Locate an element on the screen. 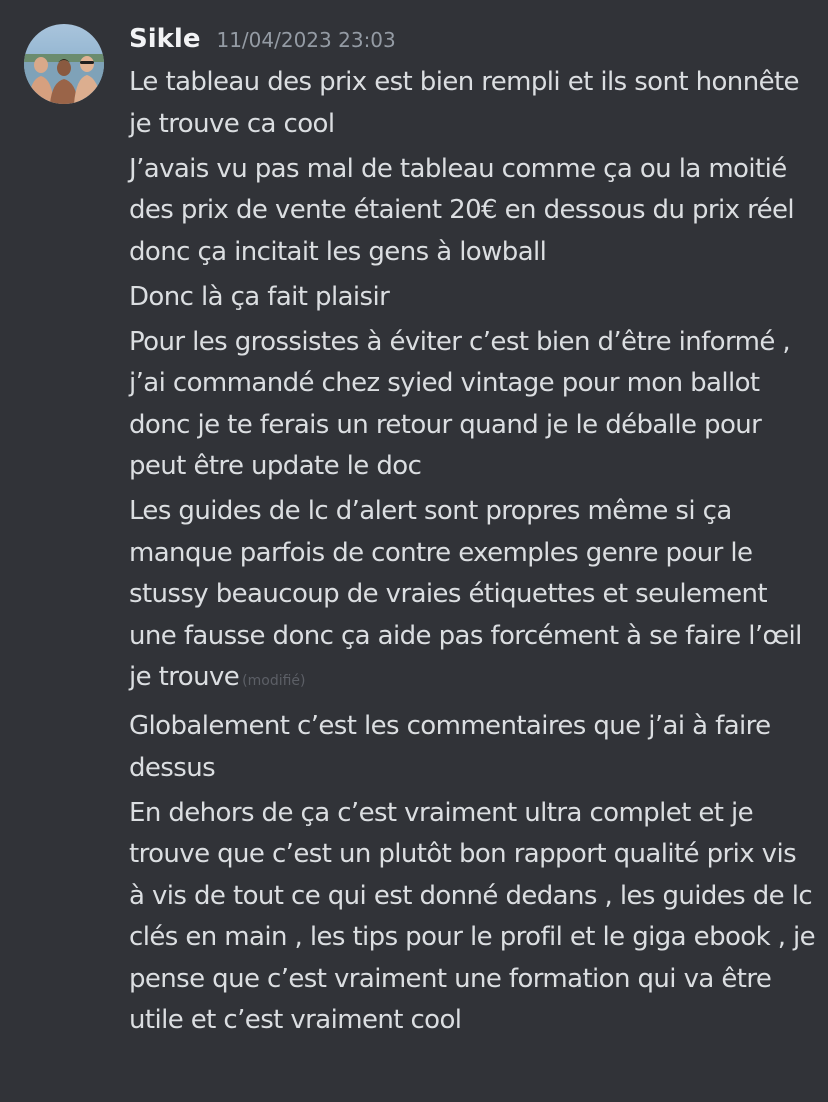  message: Donc là ça fait plaisir is located at coordinates (474, 298).